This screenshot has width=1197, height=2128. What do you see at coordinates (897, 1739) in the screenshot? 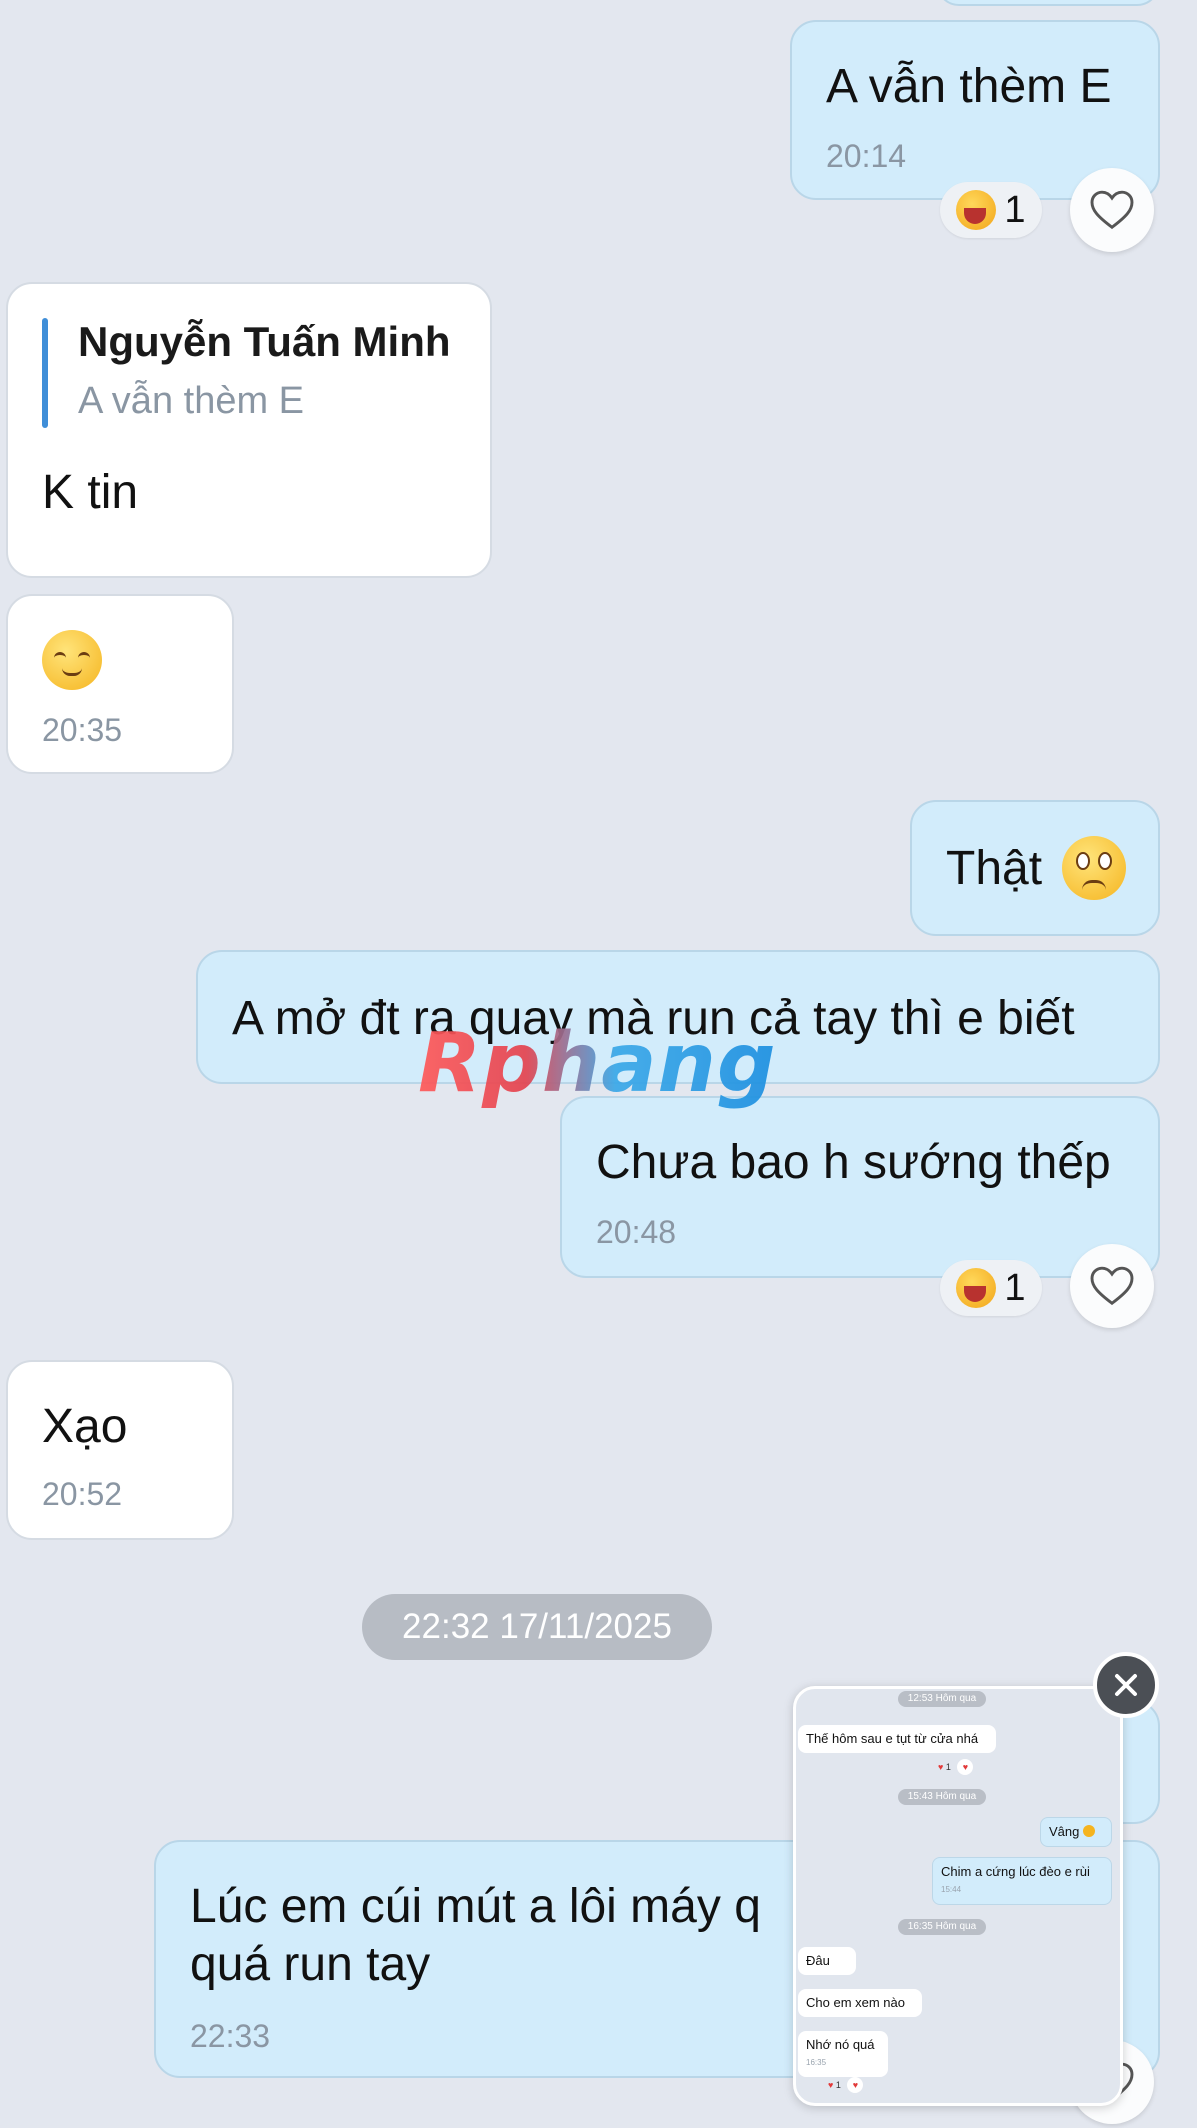
I see `overlay-message: Thế hôm sau e tụt từ cửa nhá` at bounding box center [897, 1739].